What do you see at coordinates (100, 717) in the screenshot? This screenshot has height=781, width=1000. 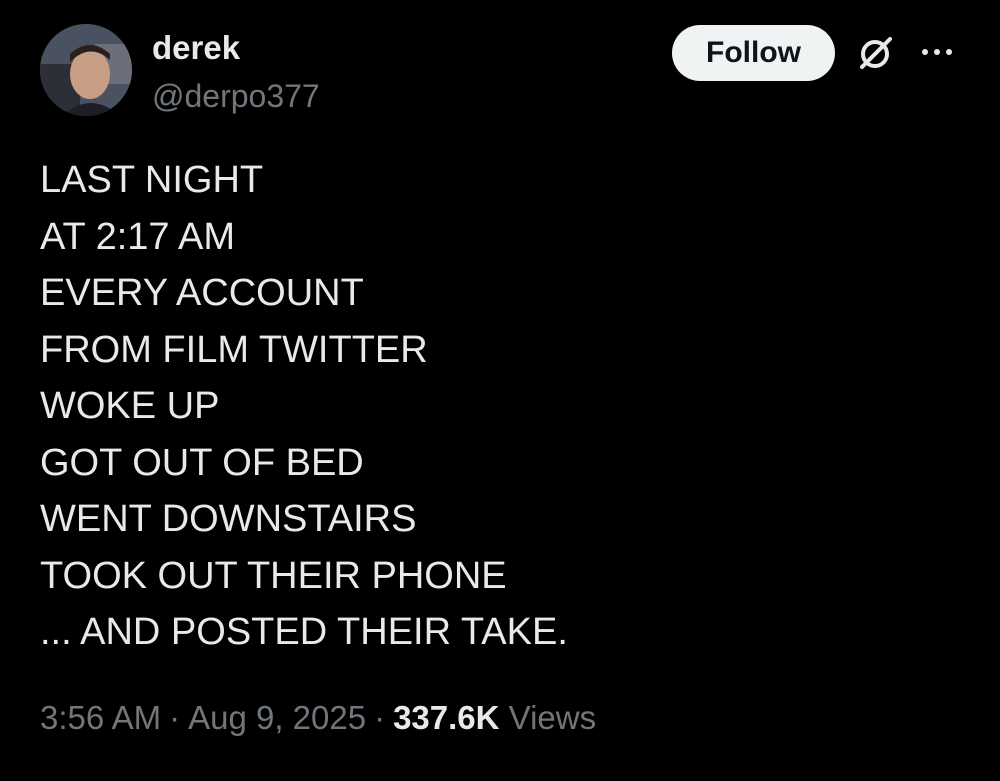 I see `tweet-time: 3:56 AM` at bounding box center [100, 717].